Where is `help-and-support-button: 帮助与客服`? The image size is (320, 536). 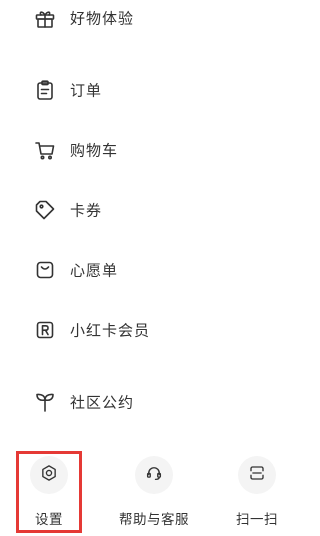
help-and-support-button: 帮助与客服 is located at coordinates (154, 491).